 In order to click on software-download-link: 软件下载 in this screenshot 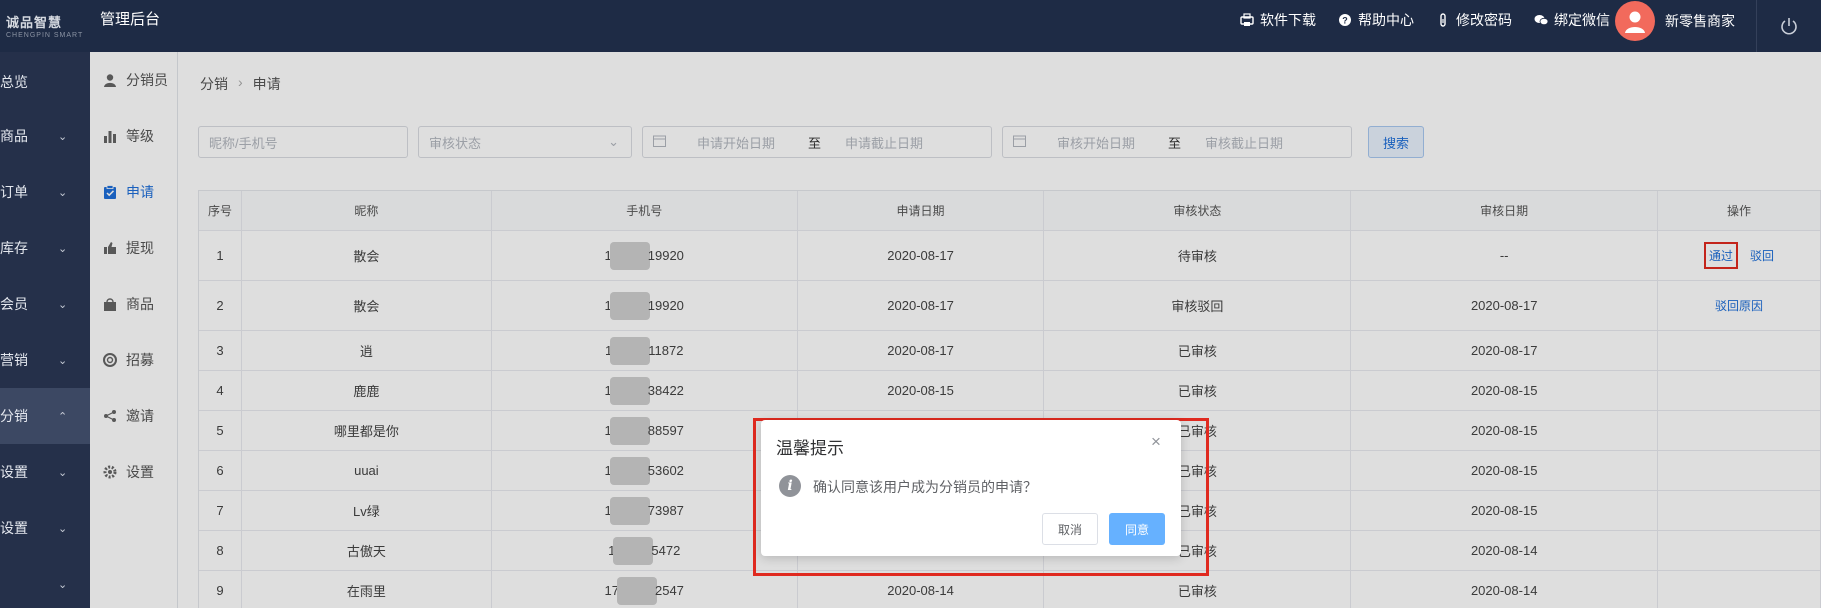, I will do `click(1278, 20)`.